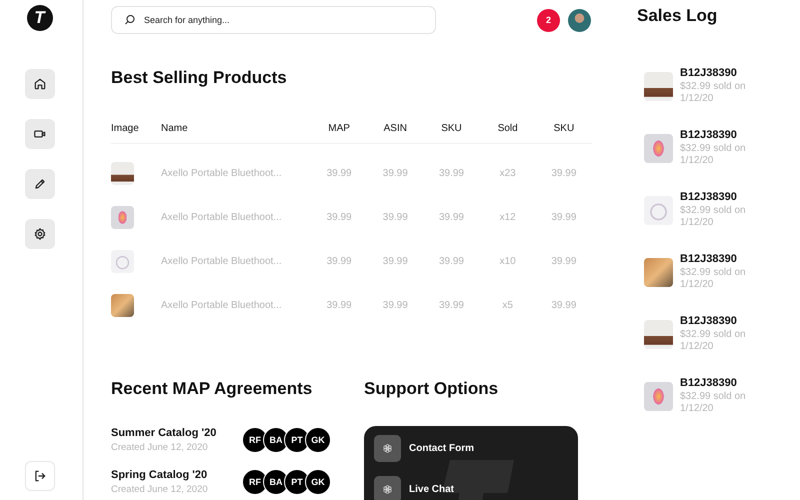 The image size is (800, 500). I want to click on notification-badge: 2, so click(548, 20).